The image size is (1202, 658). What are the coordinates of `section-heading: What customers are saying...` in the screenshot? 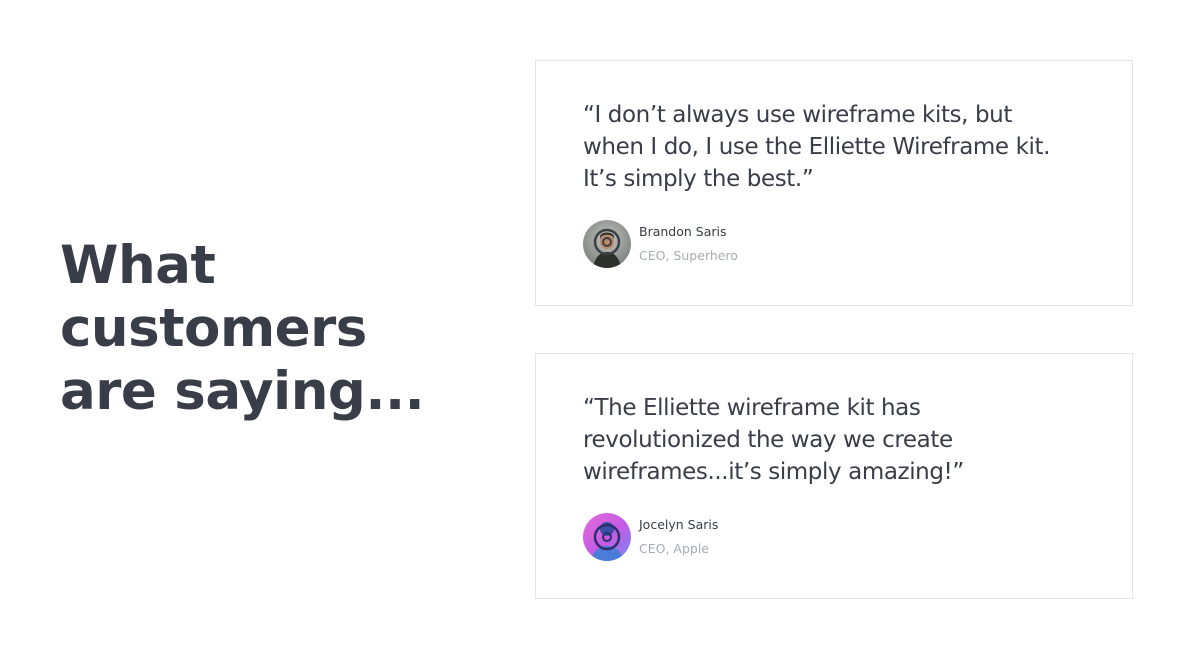 It's located at (280, 328).